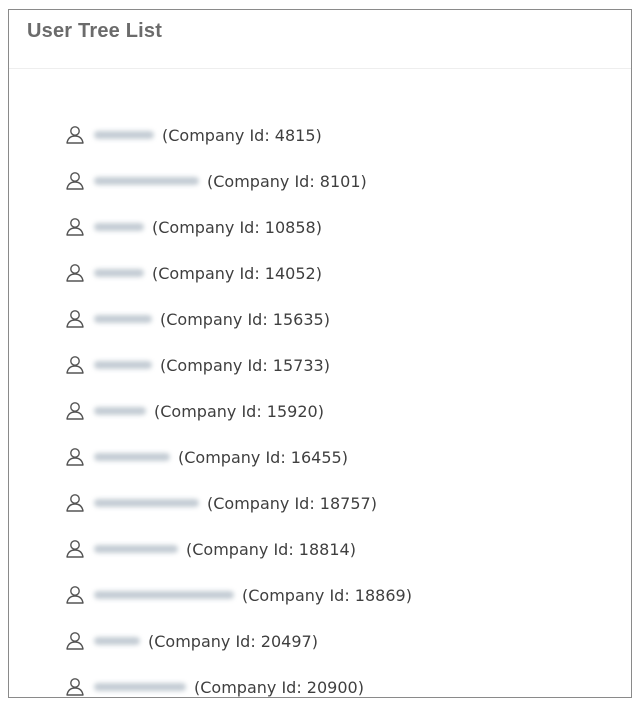 The image size is (639, 708). I want to click on tree-item: (Company Id: 18757), so click(220, 503).